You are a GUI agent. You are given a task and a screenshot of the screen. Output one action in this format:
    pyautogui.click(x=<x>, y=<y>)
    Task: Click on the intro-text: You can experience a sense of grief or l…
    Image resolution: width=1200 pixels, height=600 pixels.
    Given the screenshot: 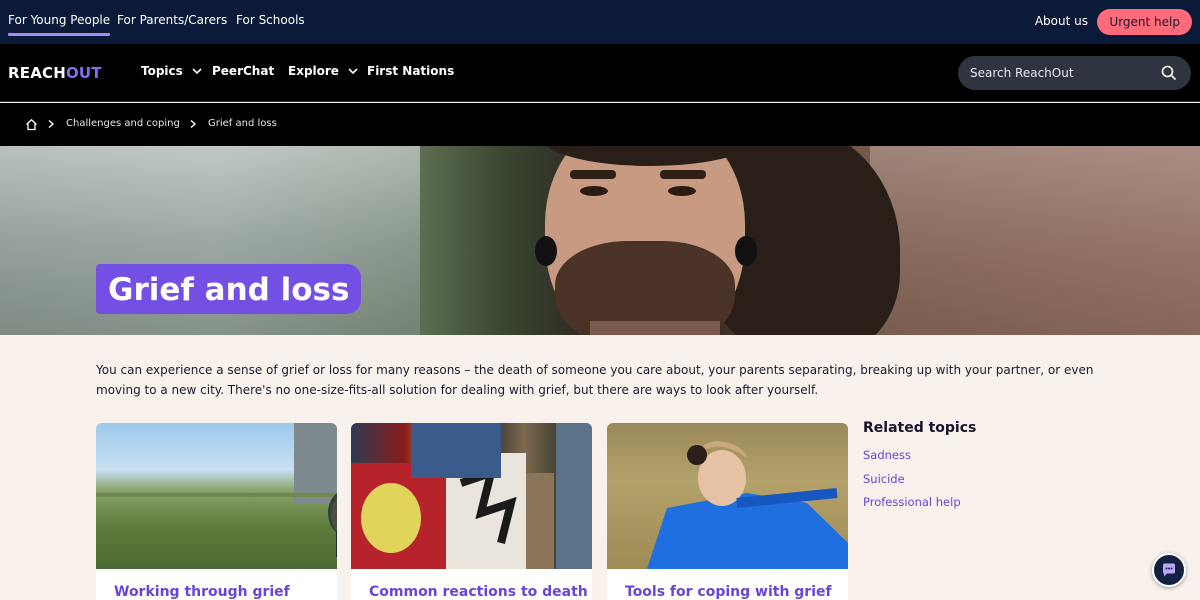 What is the action you would take?
    pyautogui.click(x=595, y=380)
    